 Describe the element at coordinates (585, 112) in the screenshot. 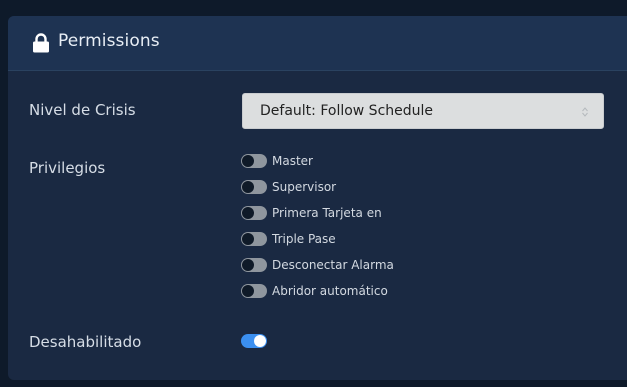

I see `select-arrows-icon` at that location.